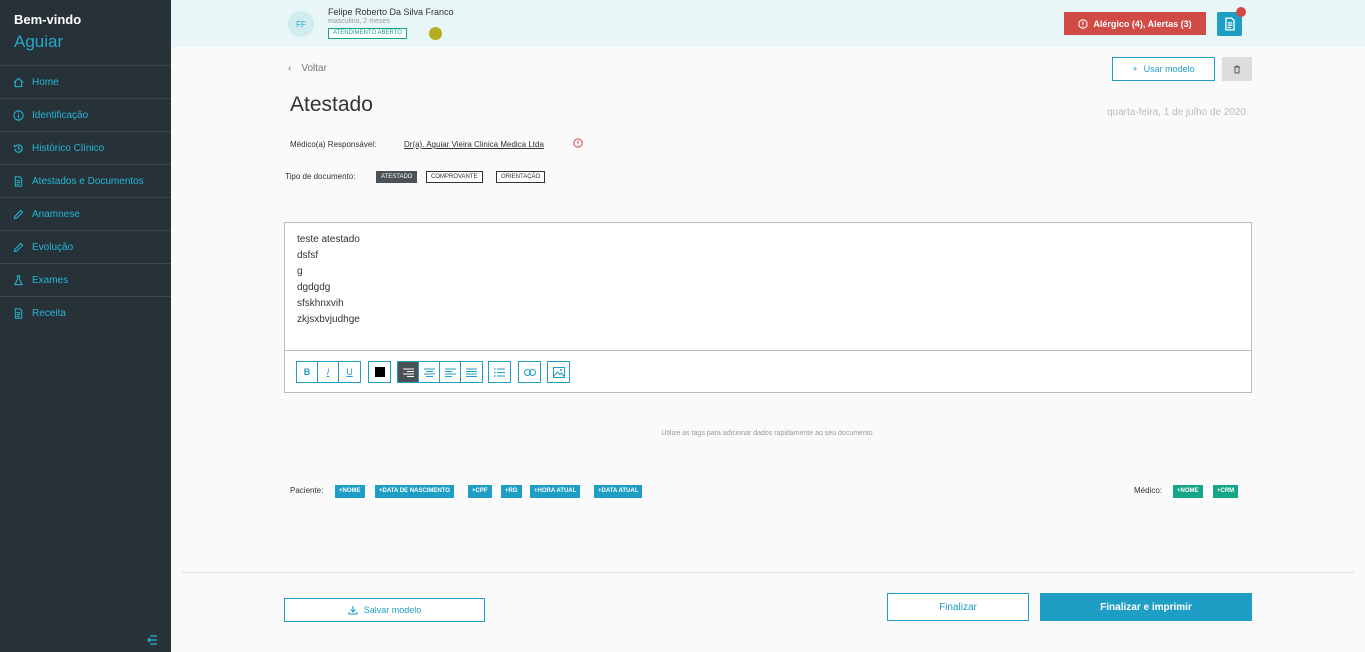  I want to click on editor-line: sfskhnxvih, so click(320, 303).